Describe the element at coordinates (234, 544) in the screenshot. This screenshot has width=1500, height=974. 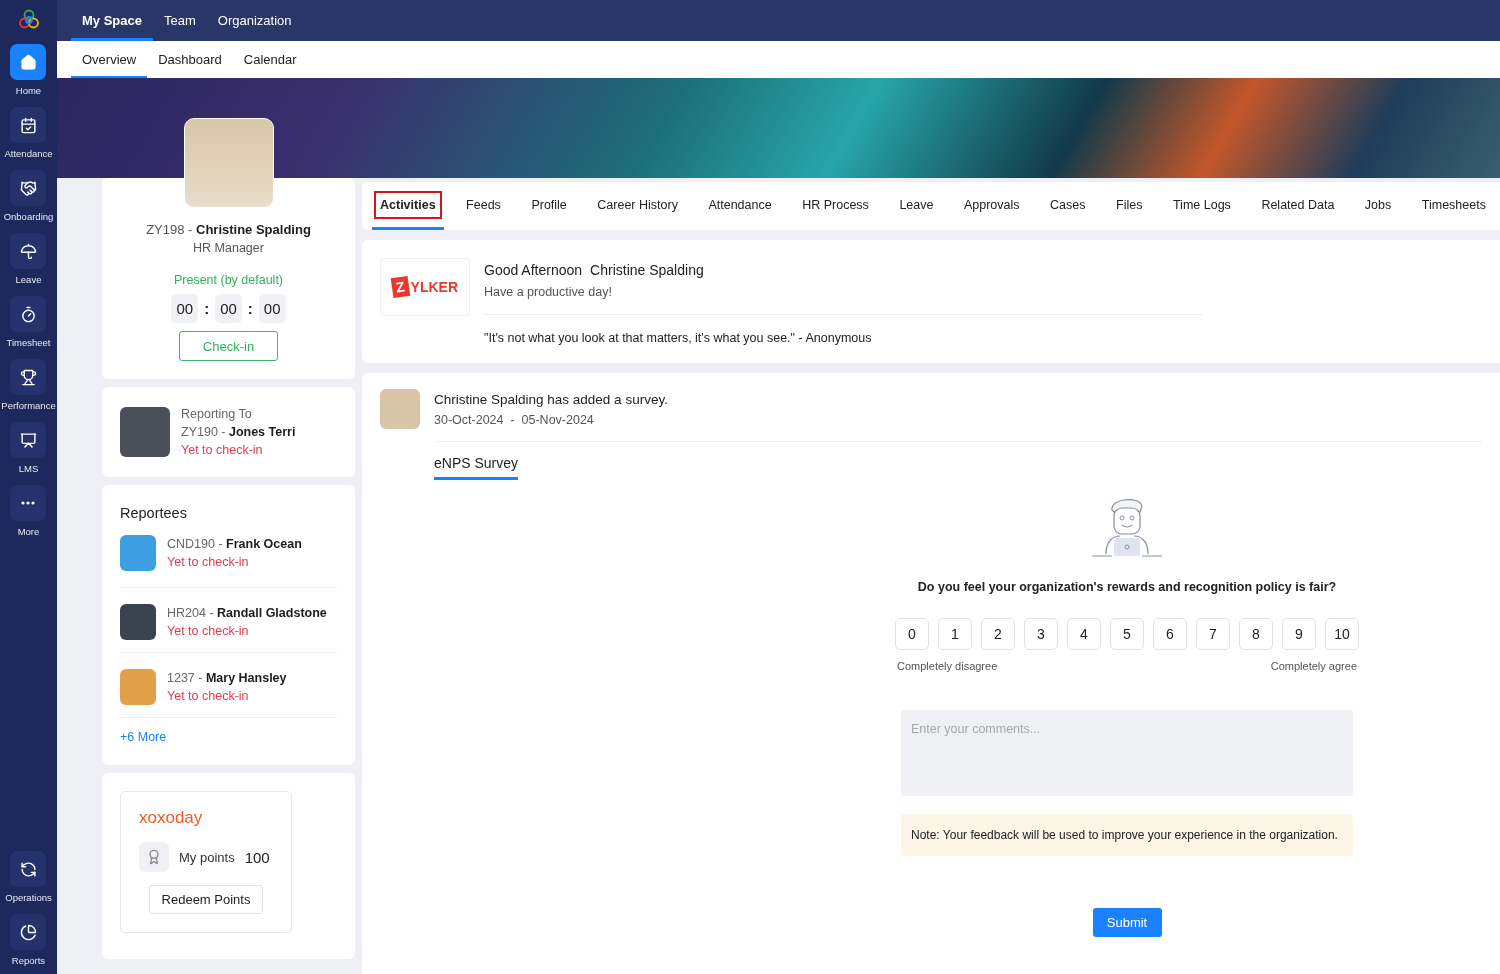
I see `reportee-name: CND190 - Frank Ocean` at that location.